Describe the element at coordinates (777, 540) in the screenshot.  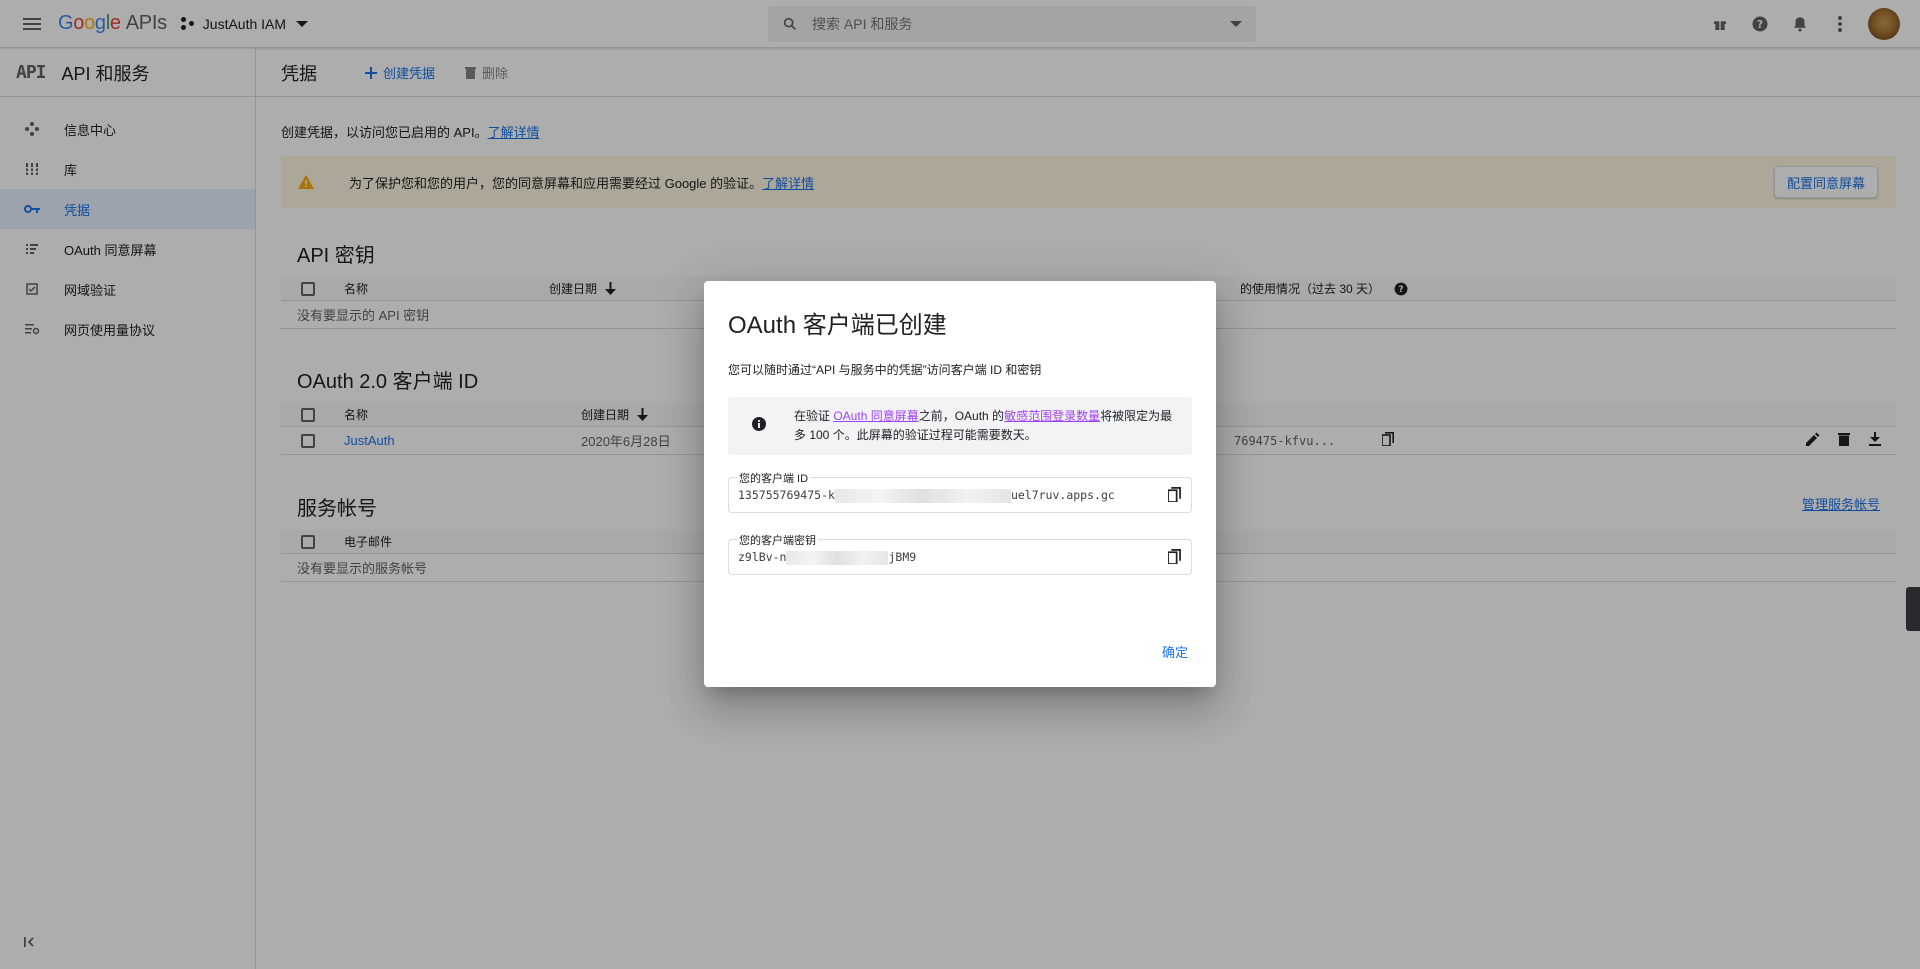
I see `client-secret-label: 您的客户端密钥` at that location.